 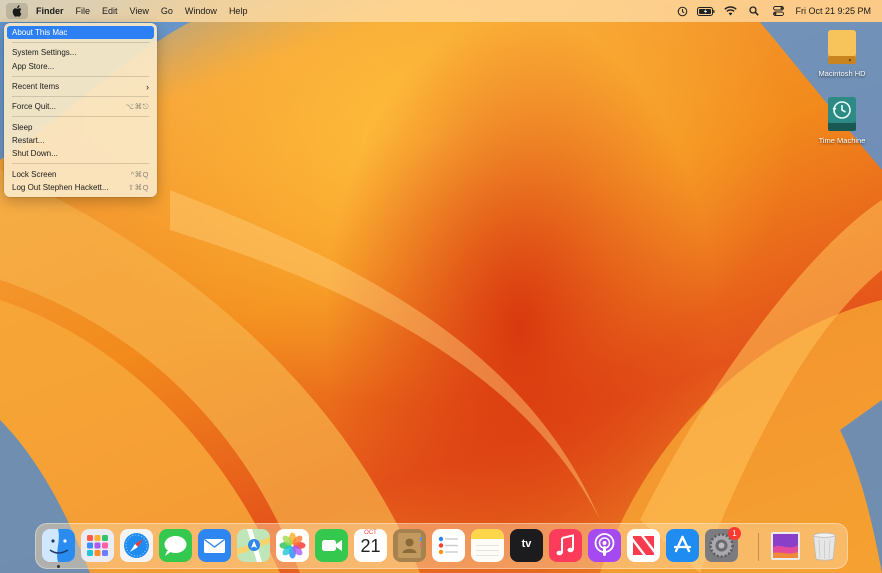 I want to click on messages-icon, so click(x=175, y=545).